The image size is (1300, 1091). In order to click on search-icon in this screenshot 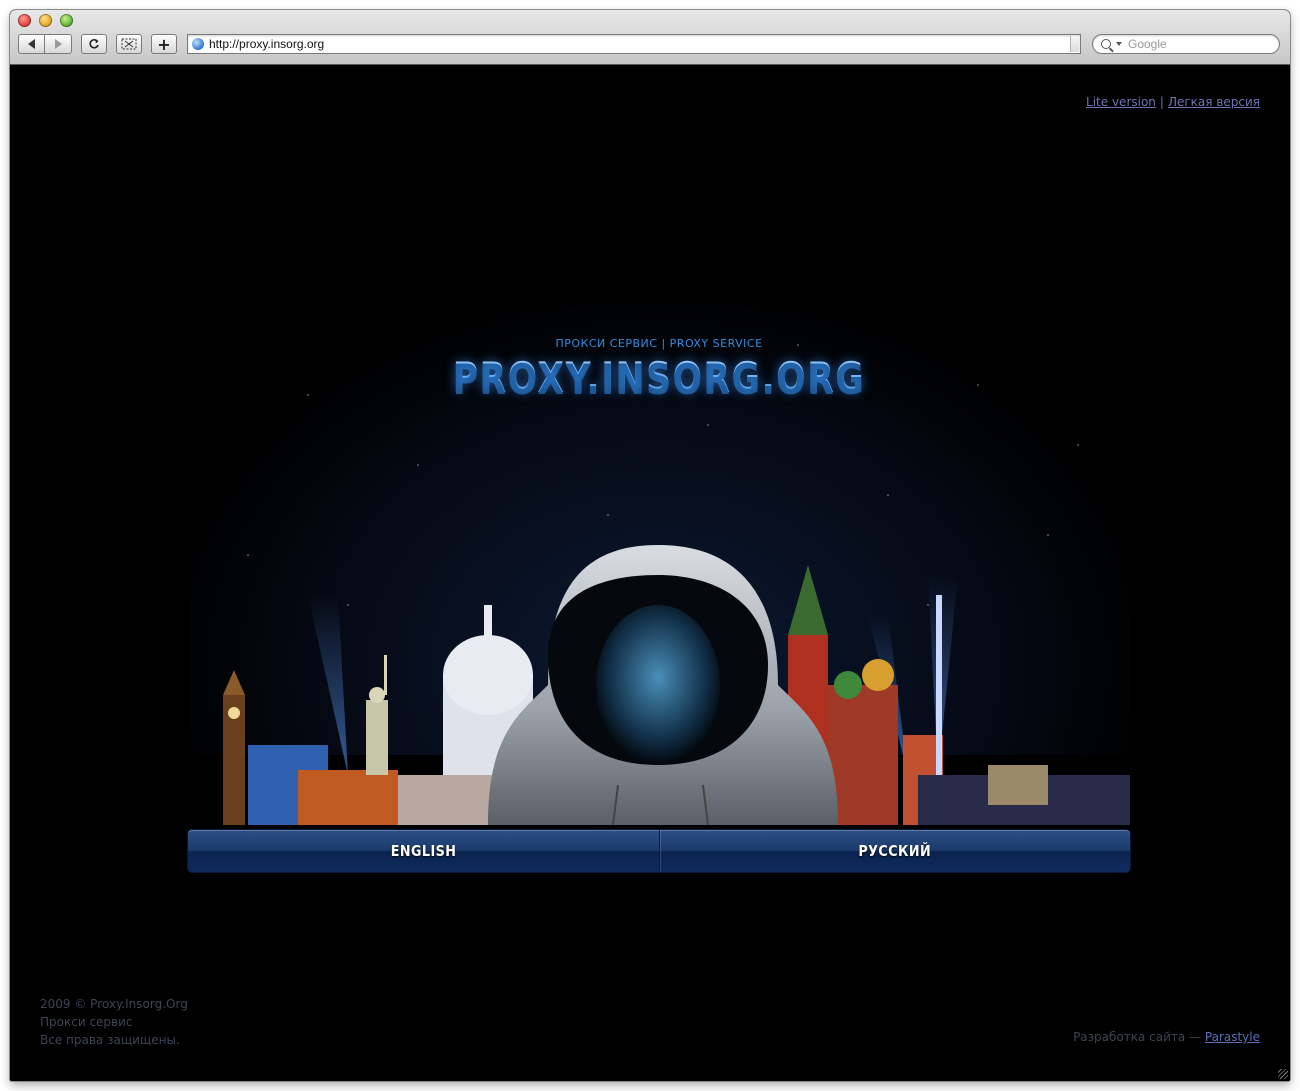, I will do `click(1106, 44)`.